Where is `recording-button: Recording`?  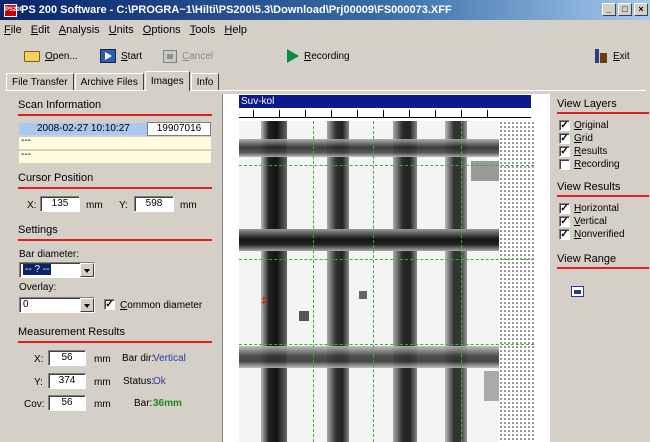
recording-button: Recording is located at coordinates (318, 56).